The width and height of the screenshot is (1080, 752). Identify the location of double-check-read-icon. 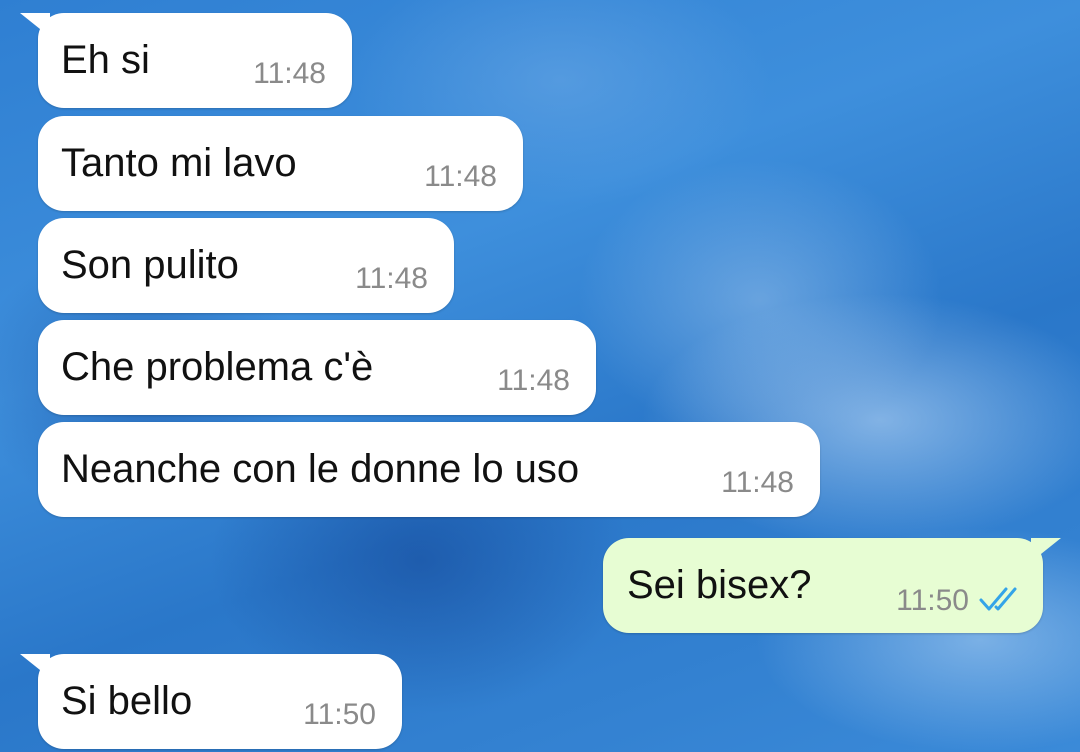
(998, 599).